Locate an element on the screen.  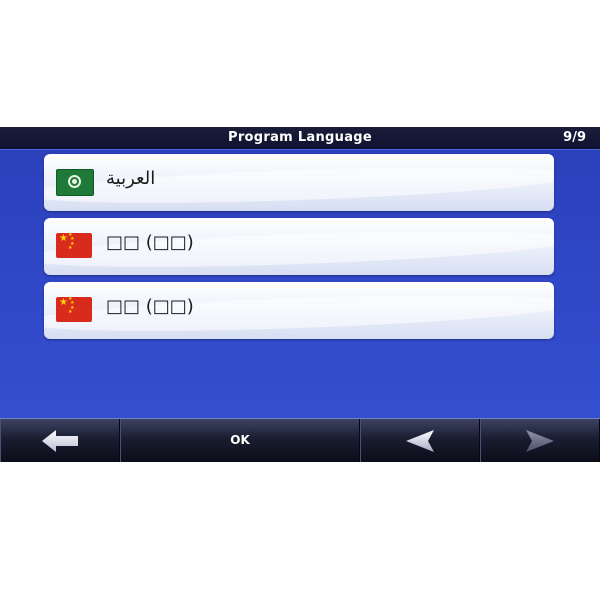
ok-label: OK is located at coordinates (240, 440).